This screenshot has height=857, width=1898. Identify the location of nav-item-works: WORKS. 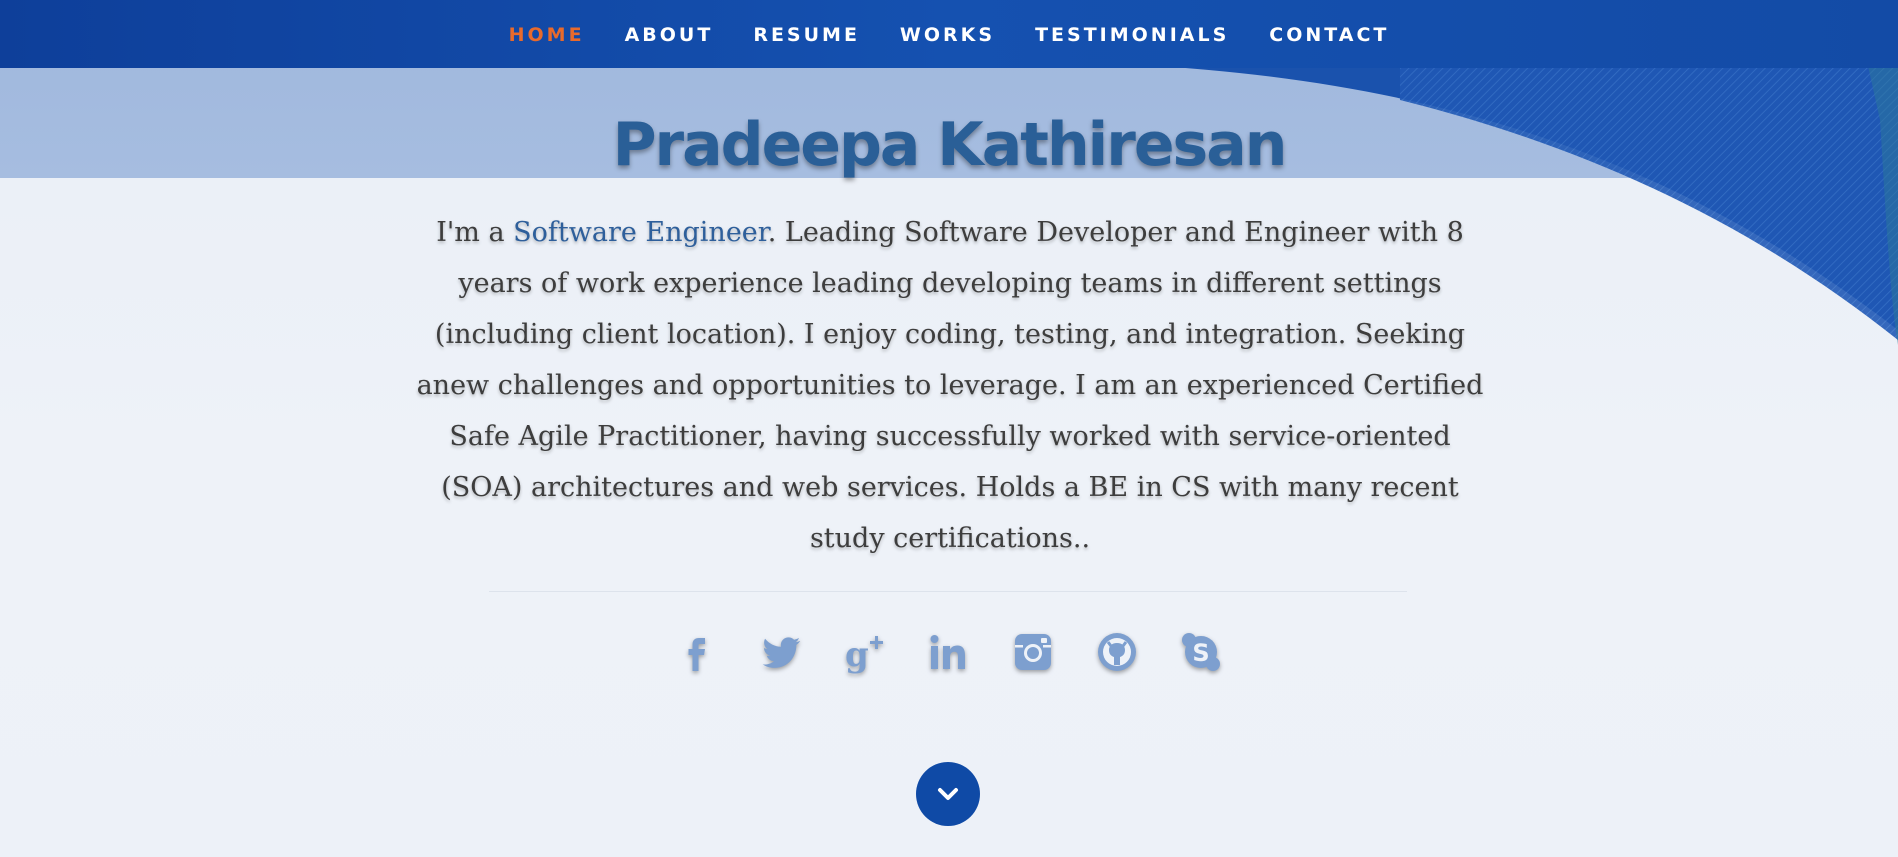
(947, 35).